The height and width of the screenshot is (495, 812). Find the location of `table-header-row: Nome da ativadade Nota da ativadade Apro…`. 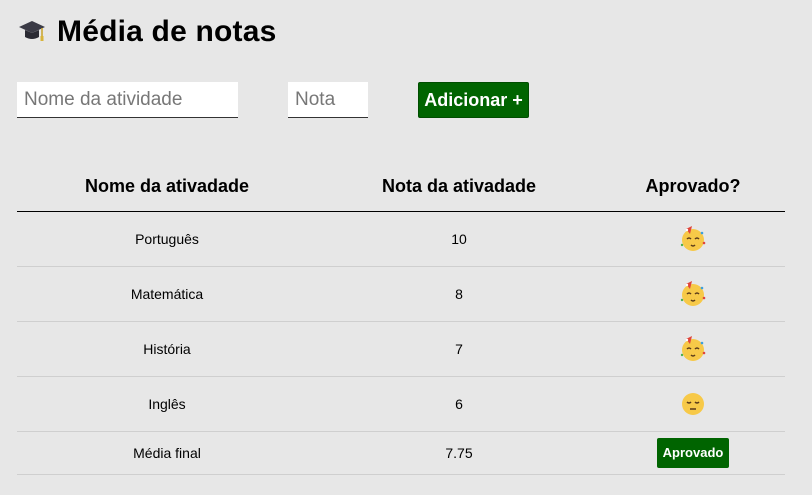

table-header-row: Nome da ativadade Nota da ativadade Apro… is located at coordinates (401, 187).